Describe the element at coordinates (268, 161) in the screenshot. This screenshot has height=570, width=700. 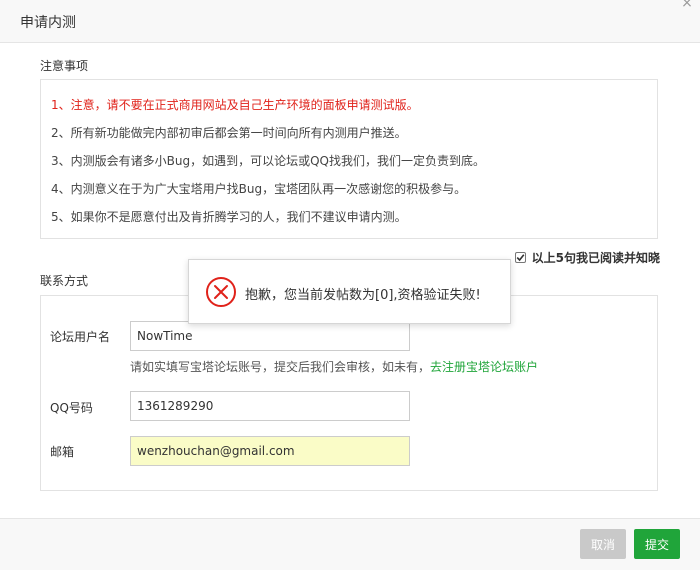
I see `notice-line-3: 3、内测版会有诸多小Bug，如遇到，可以论坛或QQ找我们，我们一定负责到底。` at that location.